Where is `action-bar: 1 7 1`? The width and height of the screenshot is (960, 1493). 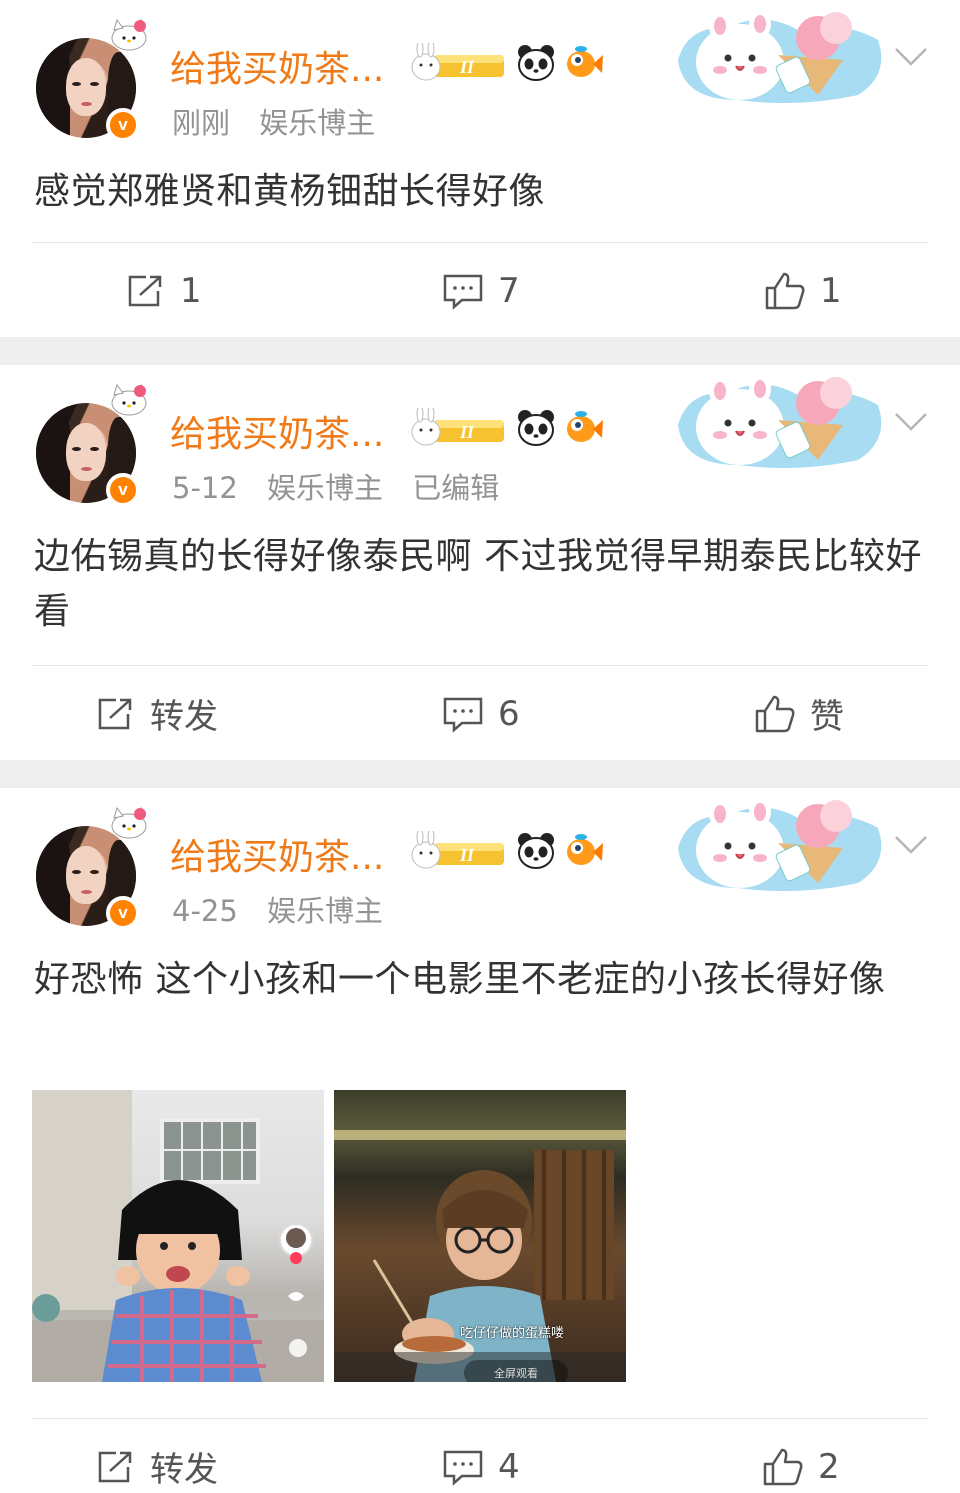
action-bar: 1 7 1 is located at coordinates (480, 290).